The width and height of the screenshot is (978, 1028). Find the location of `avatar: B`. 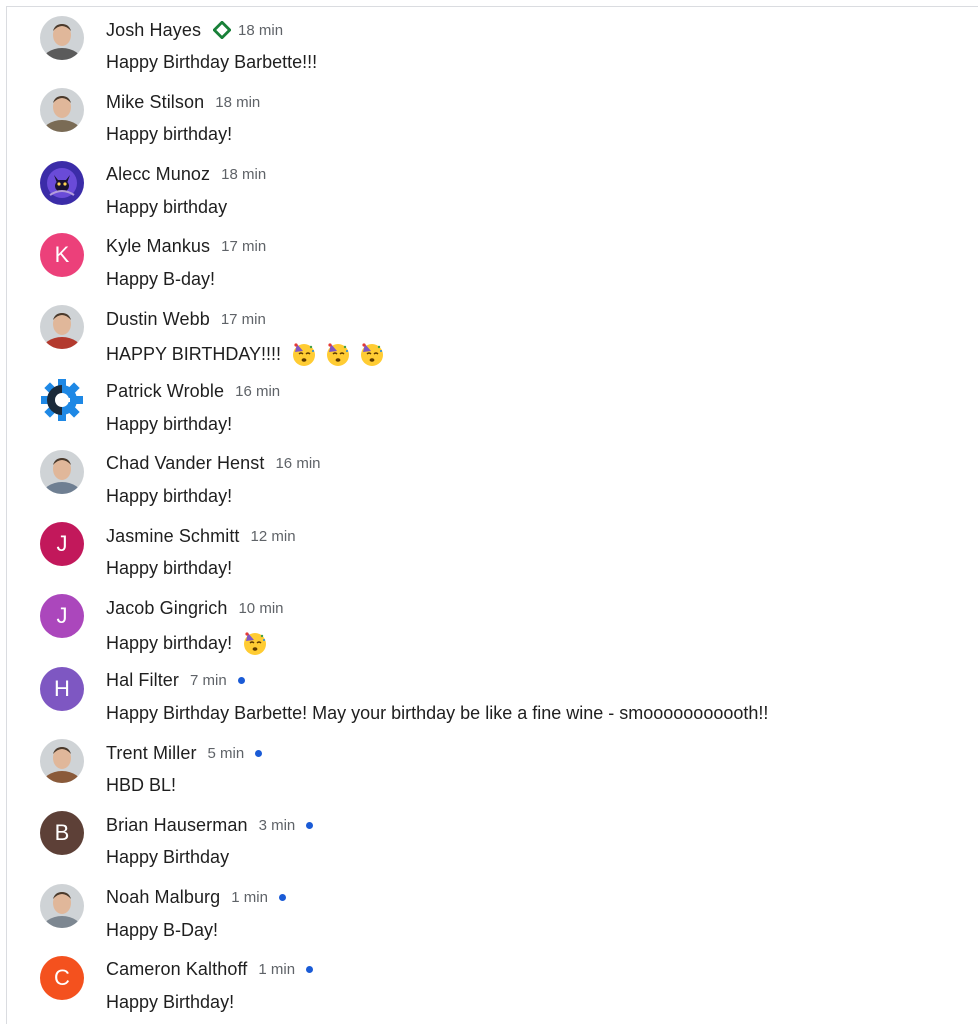

avatar: B is located at coordinates (62, 833).